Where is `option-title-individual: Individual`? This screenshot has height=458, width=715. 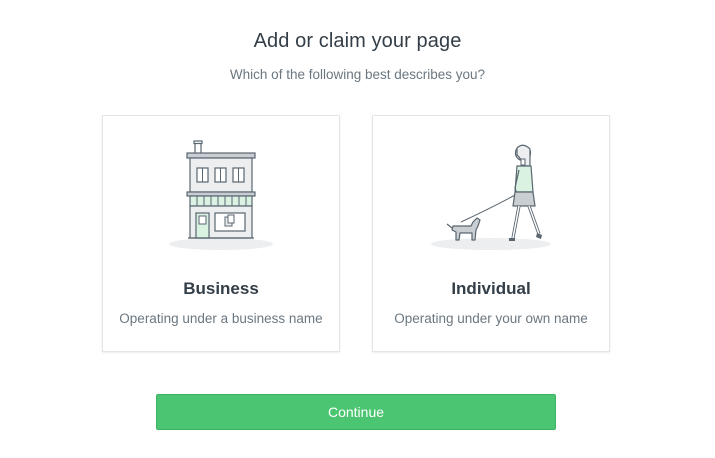
option-title-individual: Individual is located at coordinates (491, 288).